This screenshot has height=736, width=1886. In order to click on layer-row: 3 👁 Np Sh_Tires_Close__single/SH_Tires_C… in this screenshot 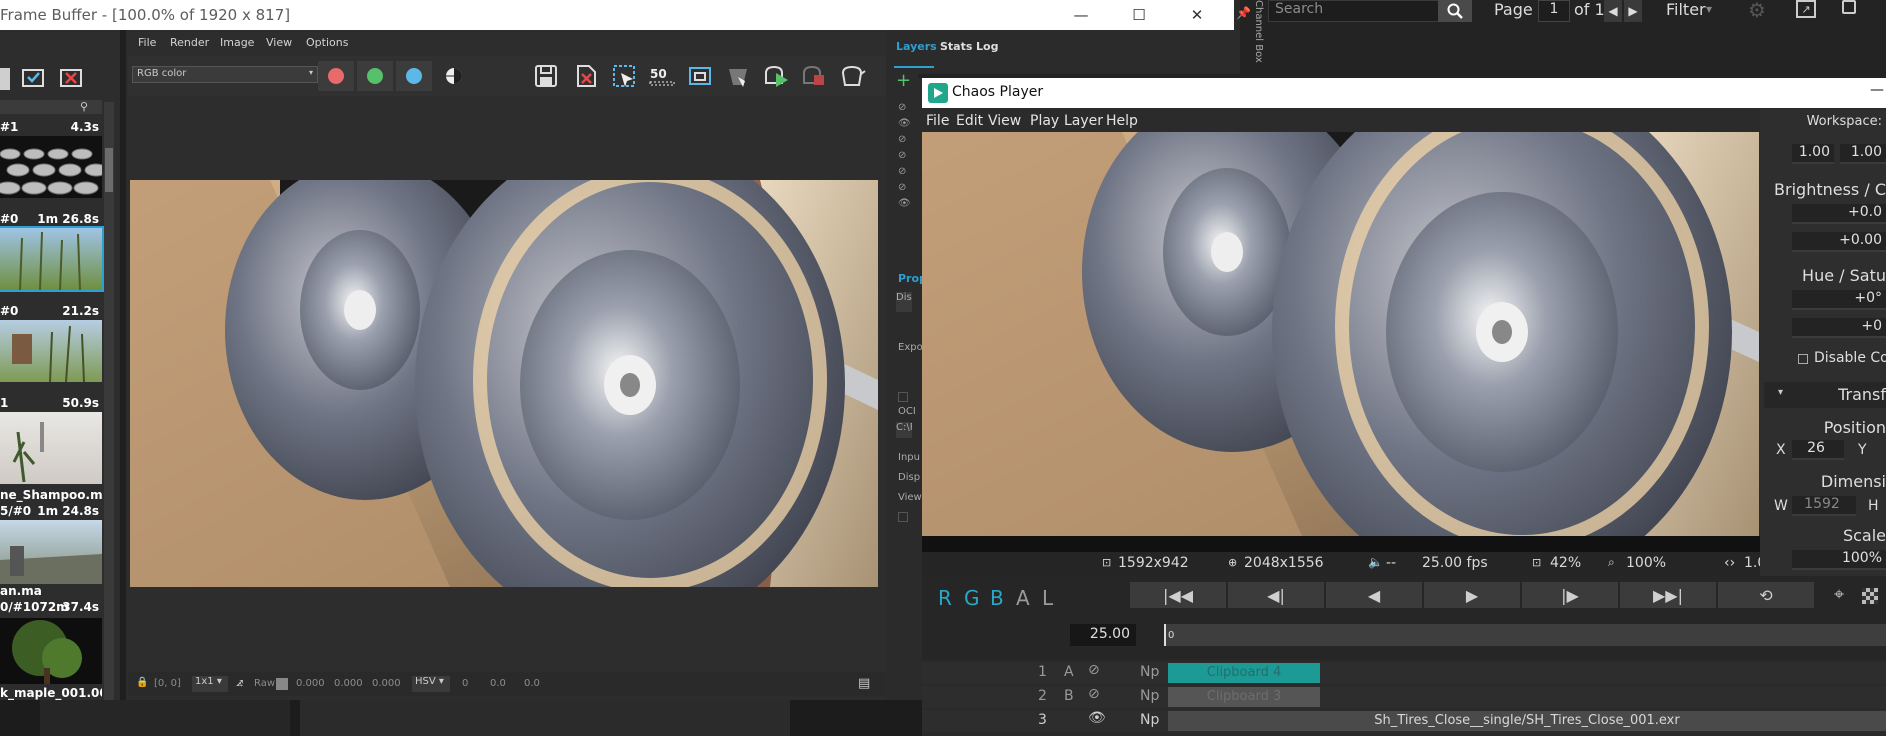, I will do `click(1404, 721)`.